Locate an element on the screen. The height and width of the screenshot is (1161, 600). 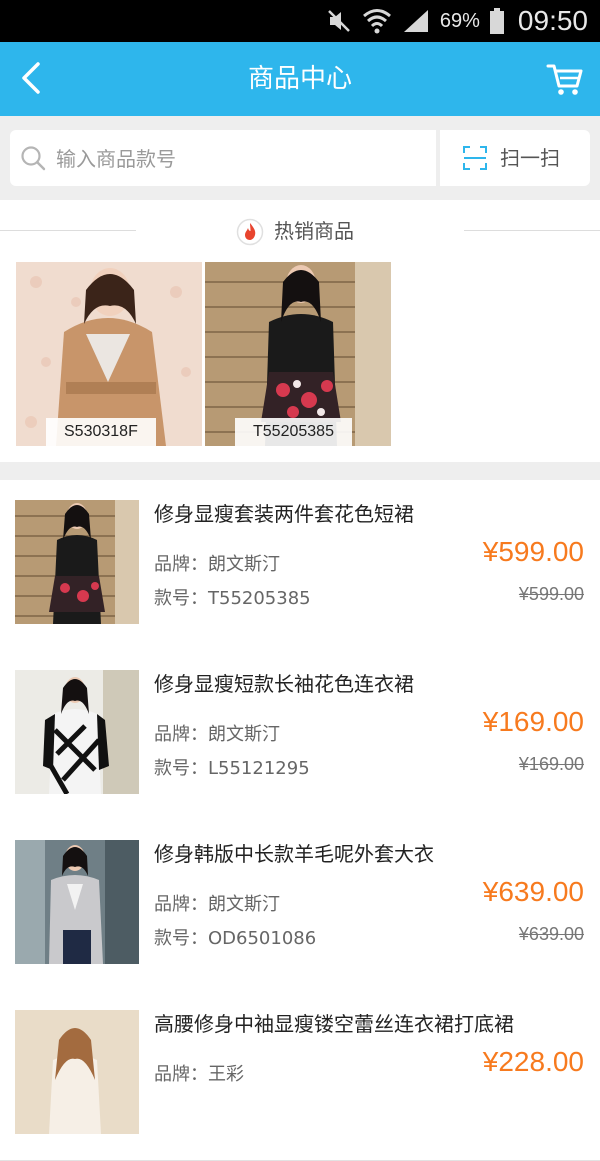
fire-icon is located at coordinates (250, 232).